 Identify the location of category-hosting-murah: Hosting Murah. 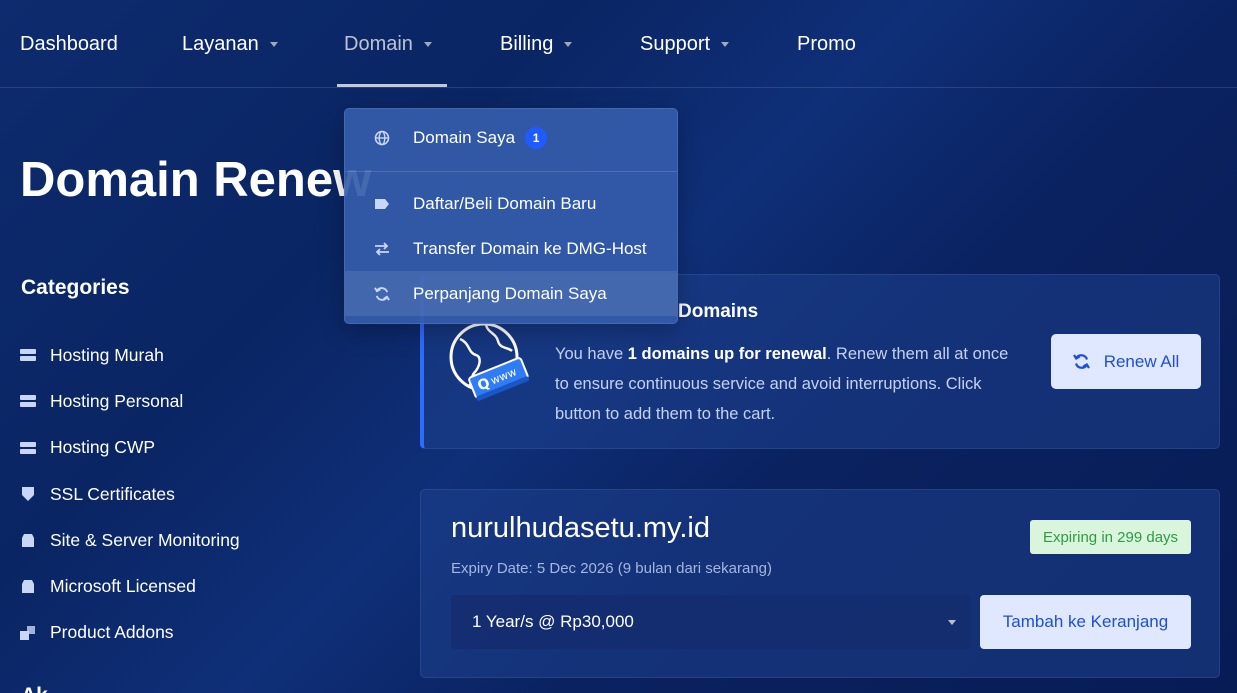
(130, 355).